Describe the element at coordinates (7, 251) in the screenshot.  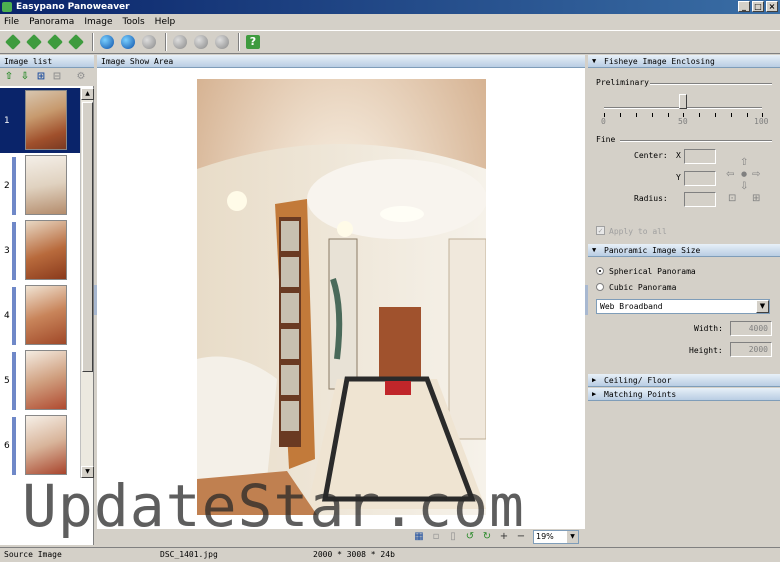
I see `thumbnail-number: 3` at that location.